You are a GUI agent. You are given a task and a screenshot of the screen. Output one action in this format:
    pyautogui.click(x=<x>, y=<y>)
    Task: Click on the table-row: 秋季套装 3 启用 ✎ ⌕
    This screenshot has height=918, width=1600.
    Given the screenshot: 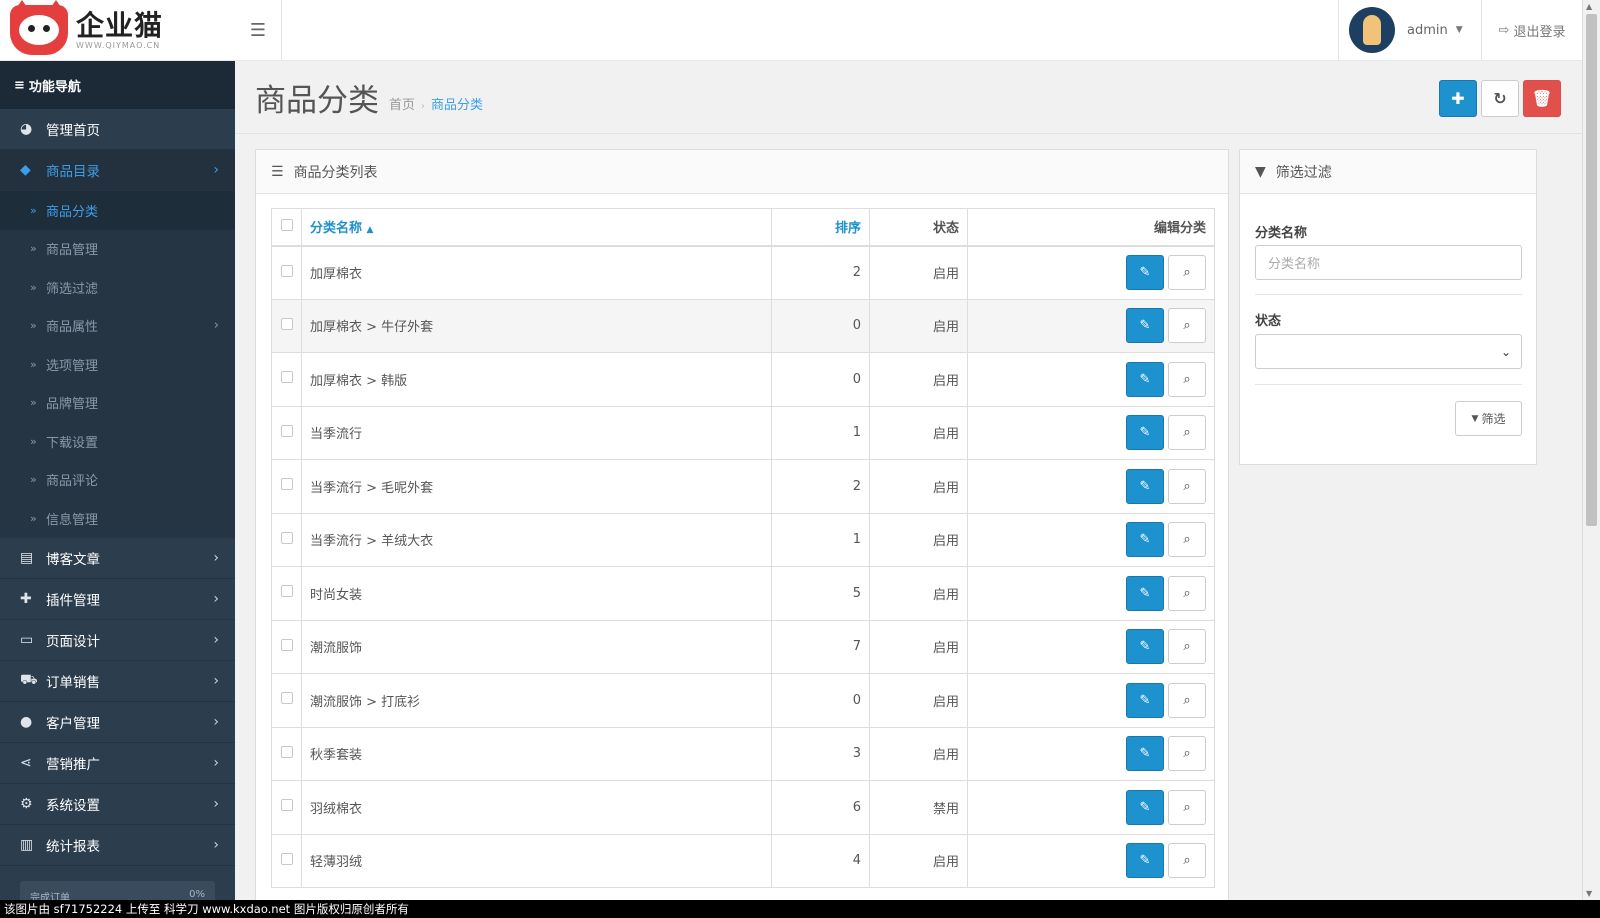 What is the action you would take?
    pyautogui.click(x=743, y=753)
    